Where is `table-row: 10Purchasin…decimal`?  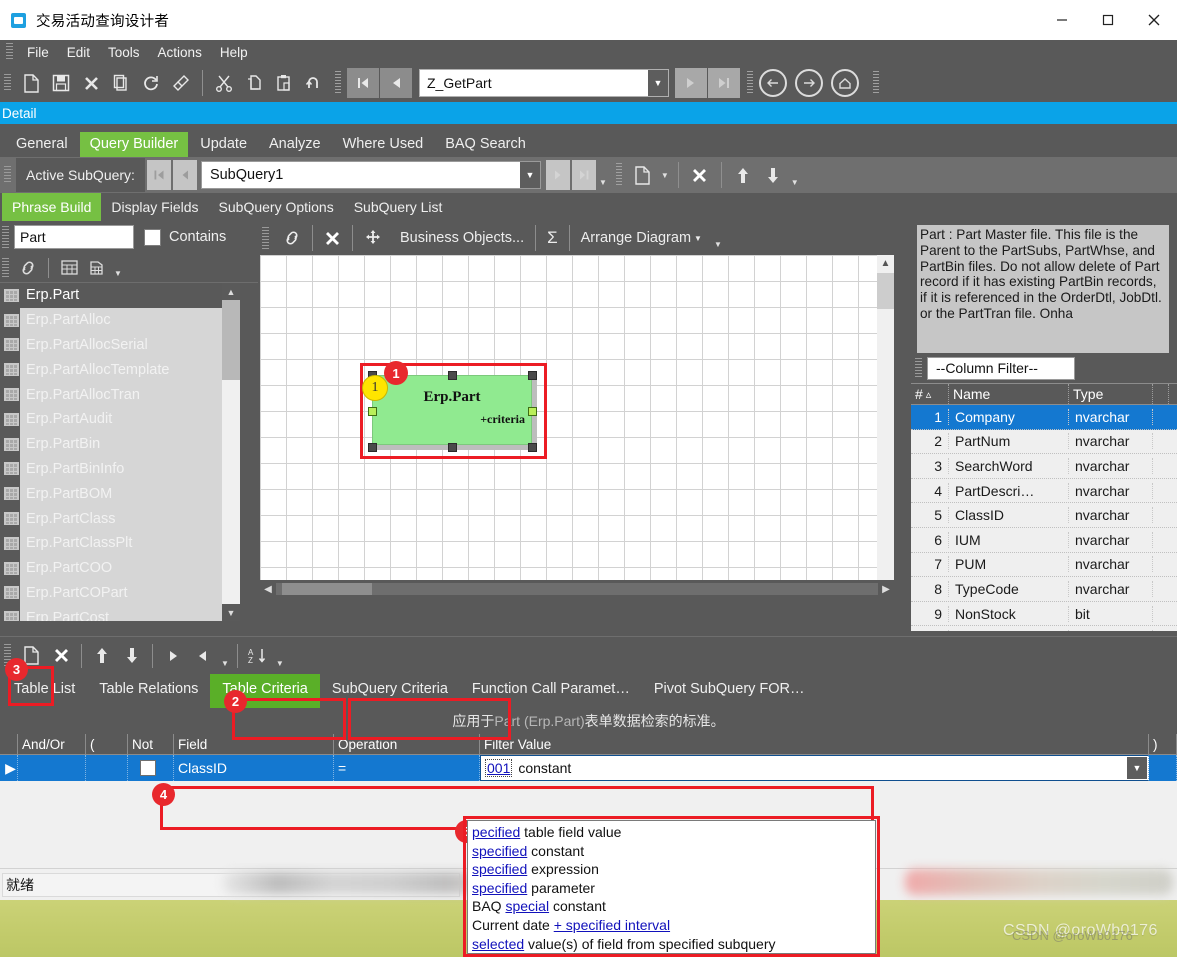 table-row: 10Purchasin…decimal is located at coordinates (1044, 628).